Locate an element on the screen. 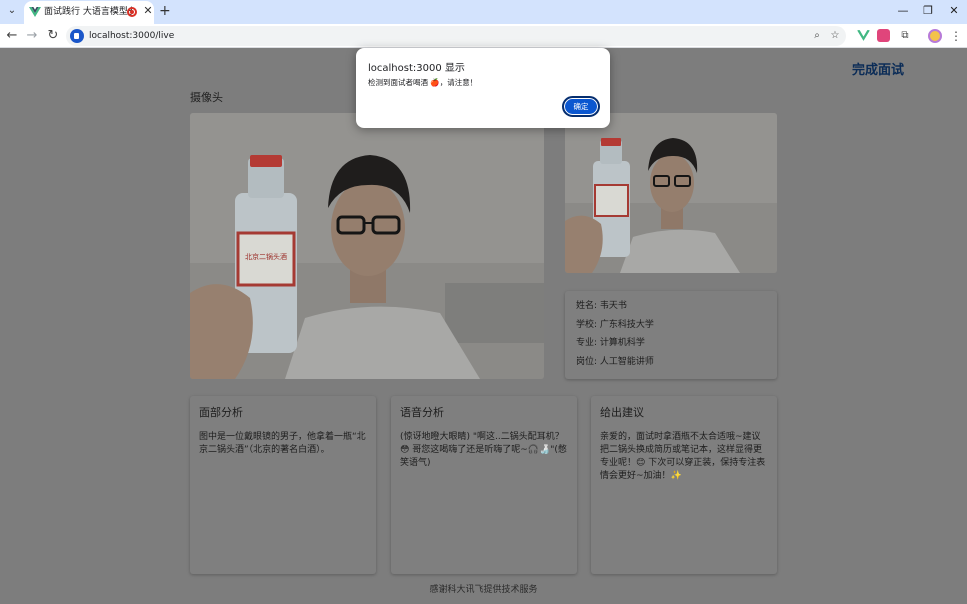 Image resolution: width=967 pixels, height=604 pixels. dialog-title: localhost:3000 显示 is located at coordinates (416, 68).